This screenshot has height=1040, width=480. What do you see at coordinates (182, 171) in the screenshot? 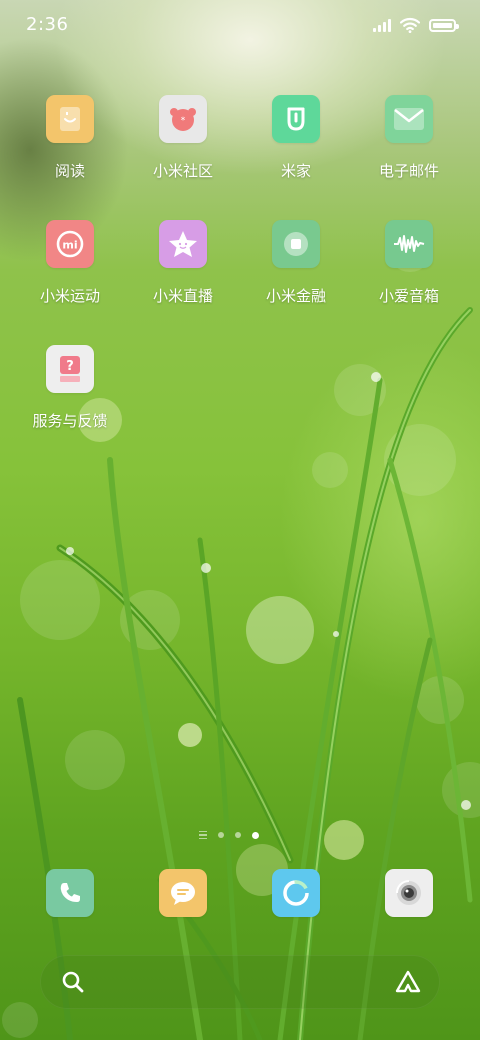
I see `app-label: 小米社区` at bounding box center [182, 171].